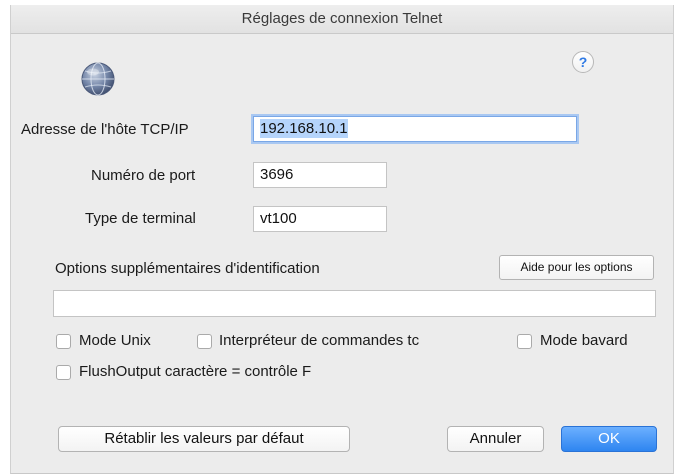 This screenshot has width=675, height=475. I want to click on host-field: 192.168.10.1, so click(415, 129).